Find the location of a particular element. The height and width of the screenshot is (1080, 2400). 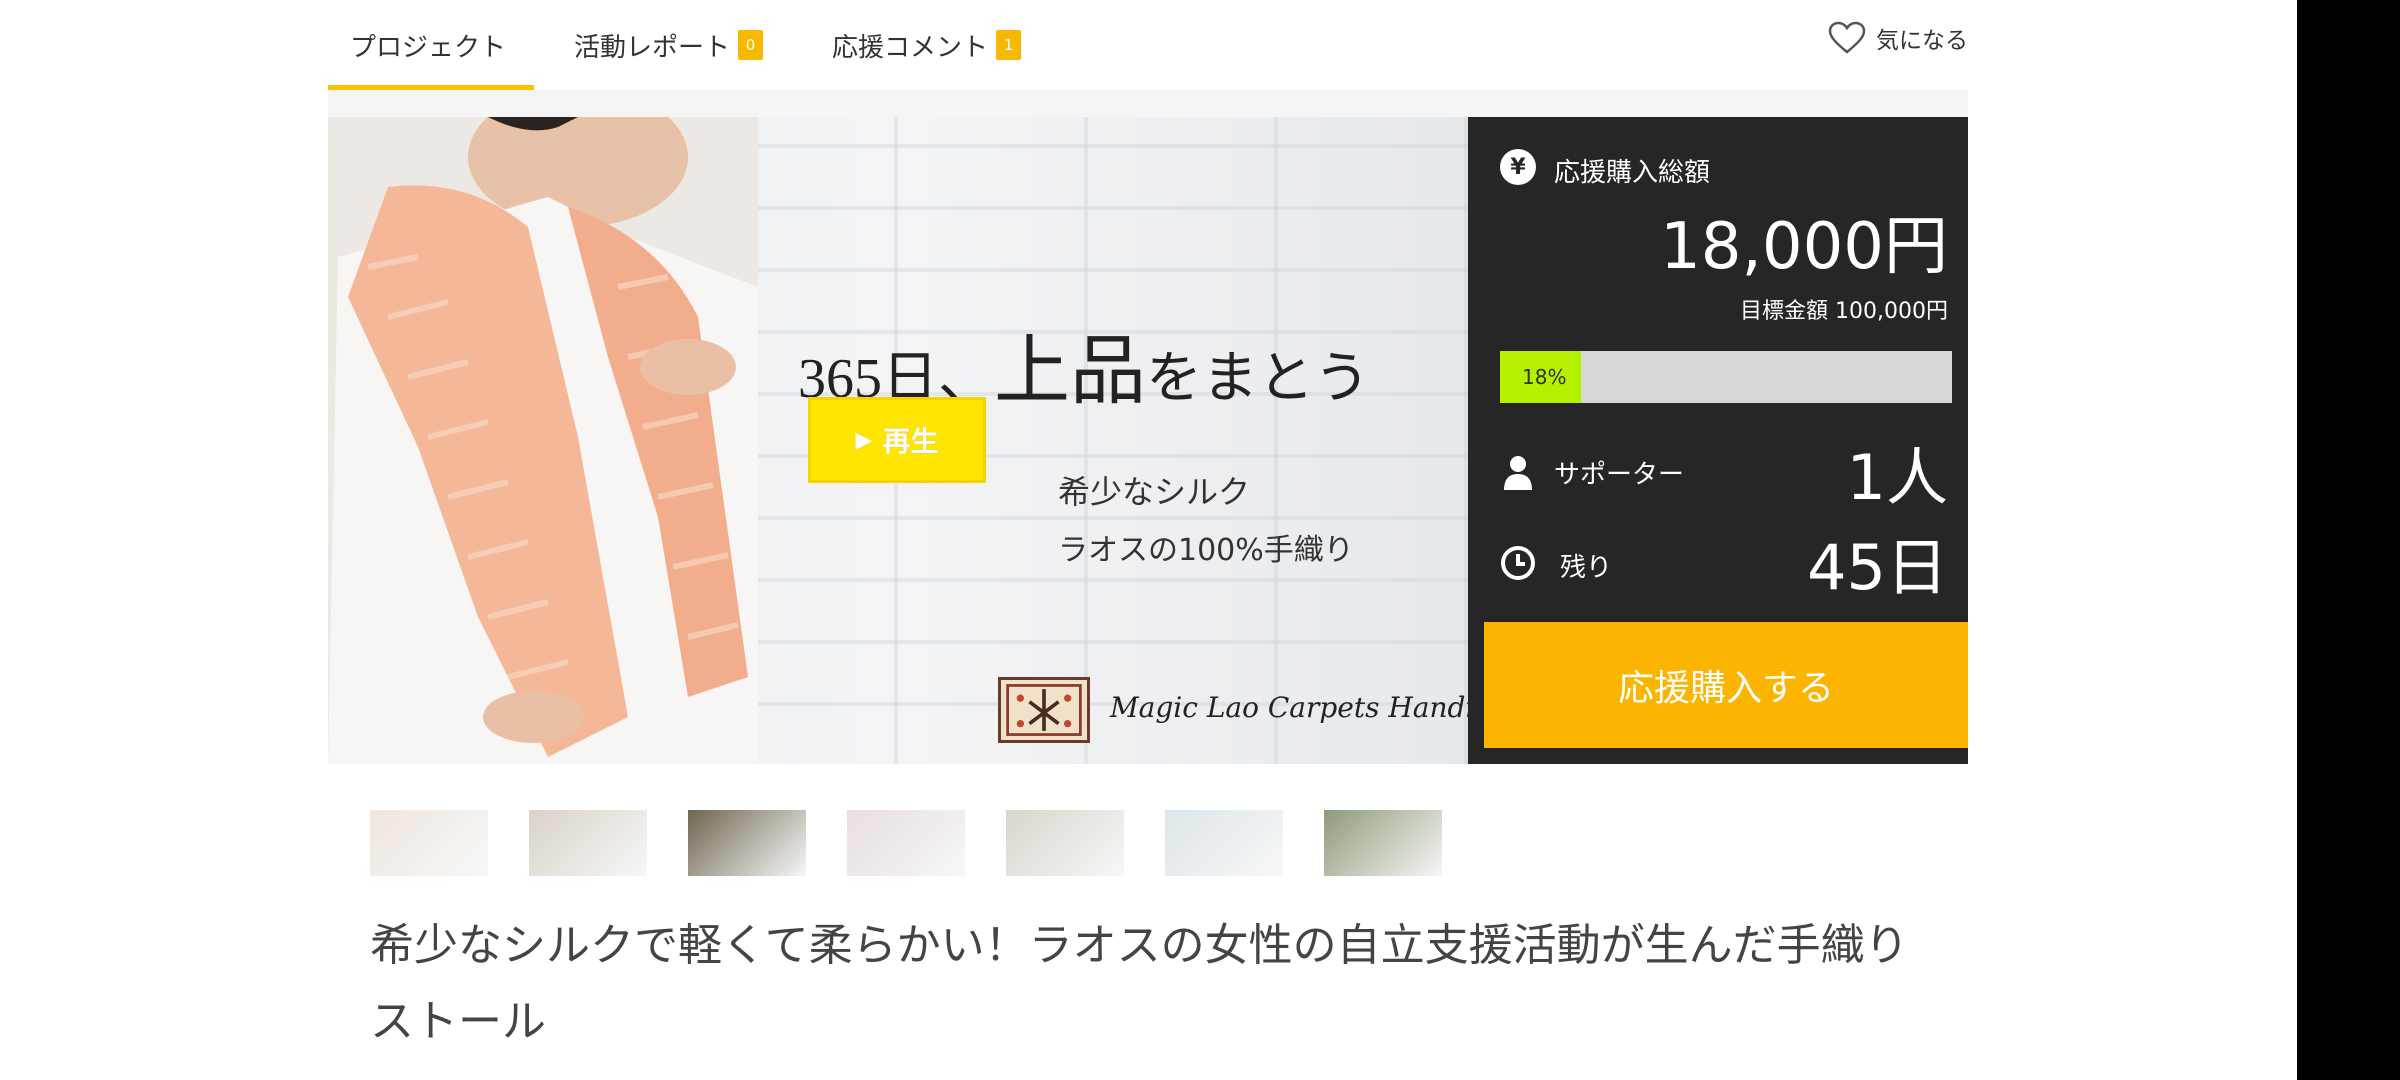

brand-name: Magic Lao Carpets Handicrafts is located at coordinates (1289, 707).